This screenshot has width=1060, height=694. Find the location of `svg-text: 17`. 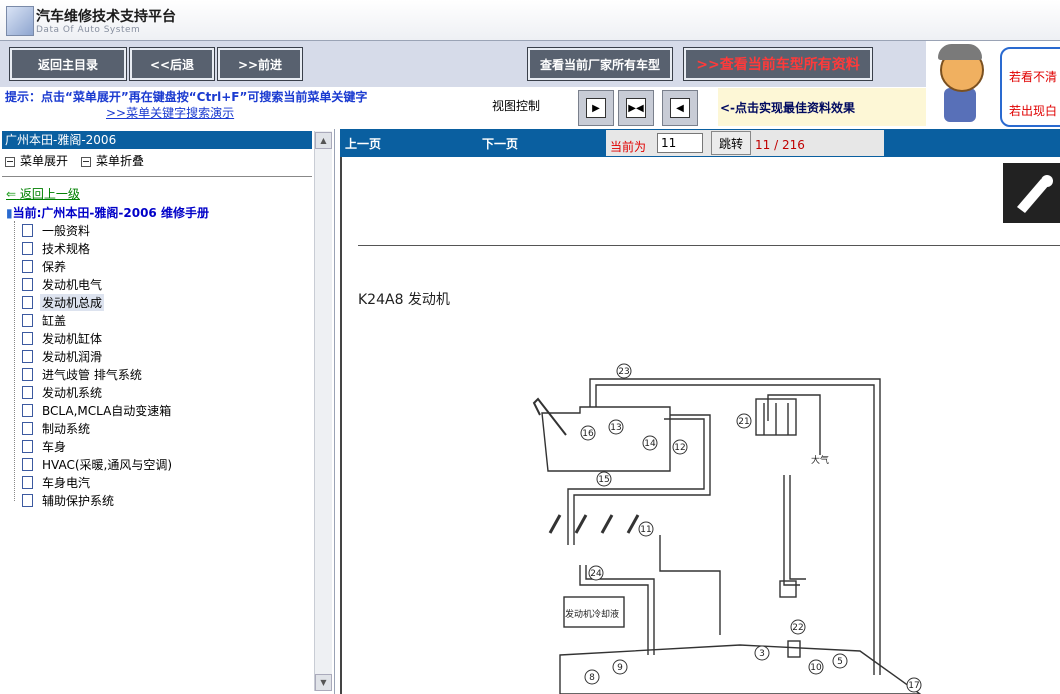

svg-text: 17 is located at coordinates (913, 686).